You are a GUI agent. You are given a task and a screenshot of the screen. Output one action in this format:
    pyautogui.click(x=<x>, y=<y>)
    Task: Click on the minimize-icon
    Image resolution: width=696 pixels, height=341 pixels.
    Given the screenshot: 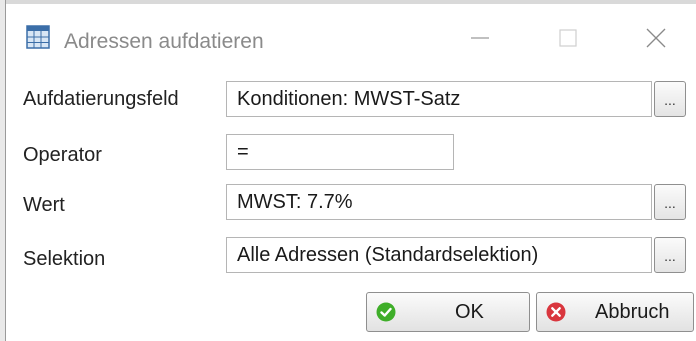 What is the action you would take?
    pyautogui.click(x=480, y=38)
    